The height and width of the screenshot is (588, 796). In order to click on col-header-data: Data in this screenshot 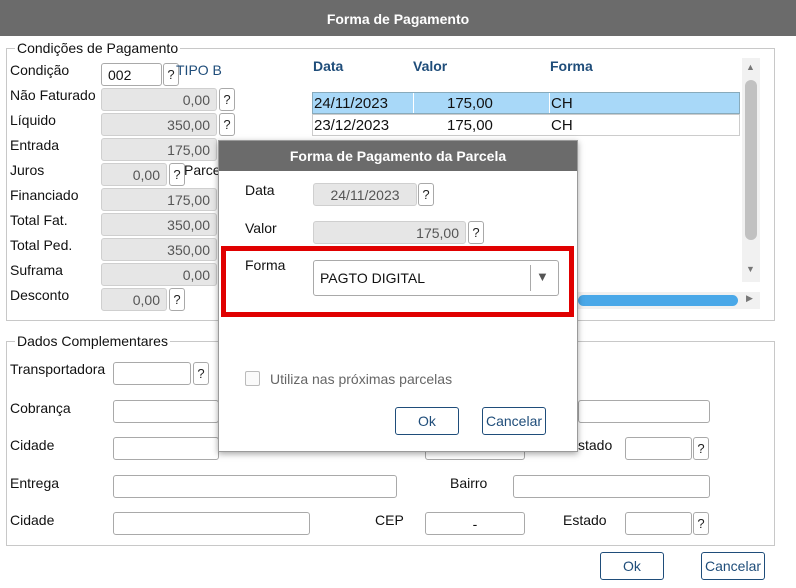, I will do `click(328, 66)`.